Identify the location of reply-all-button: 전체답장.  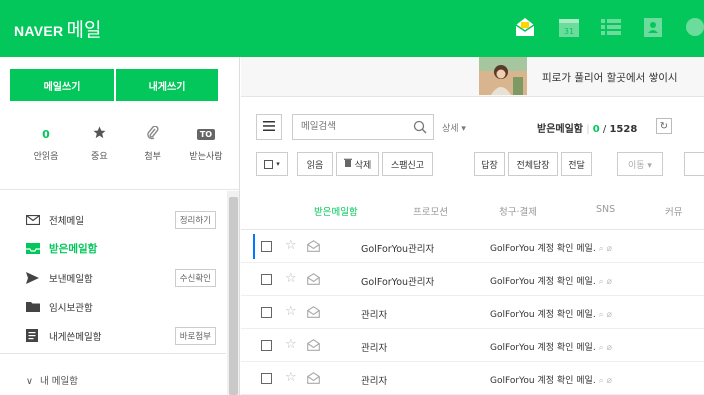
(533, 164).